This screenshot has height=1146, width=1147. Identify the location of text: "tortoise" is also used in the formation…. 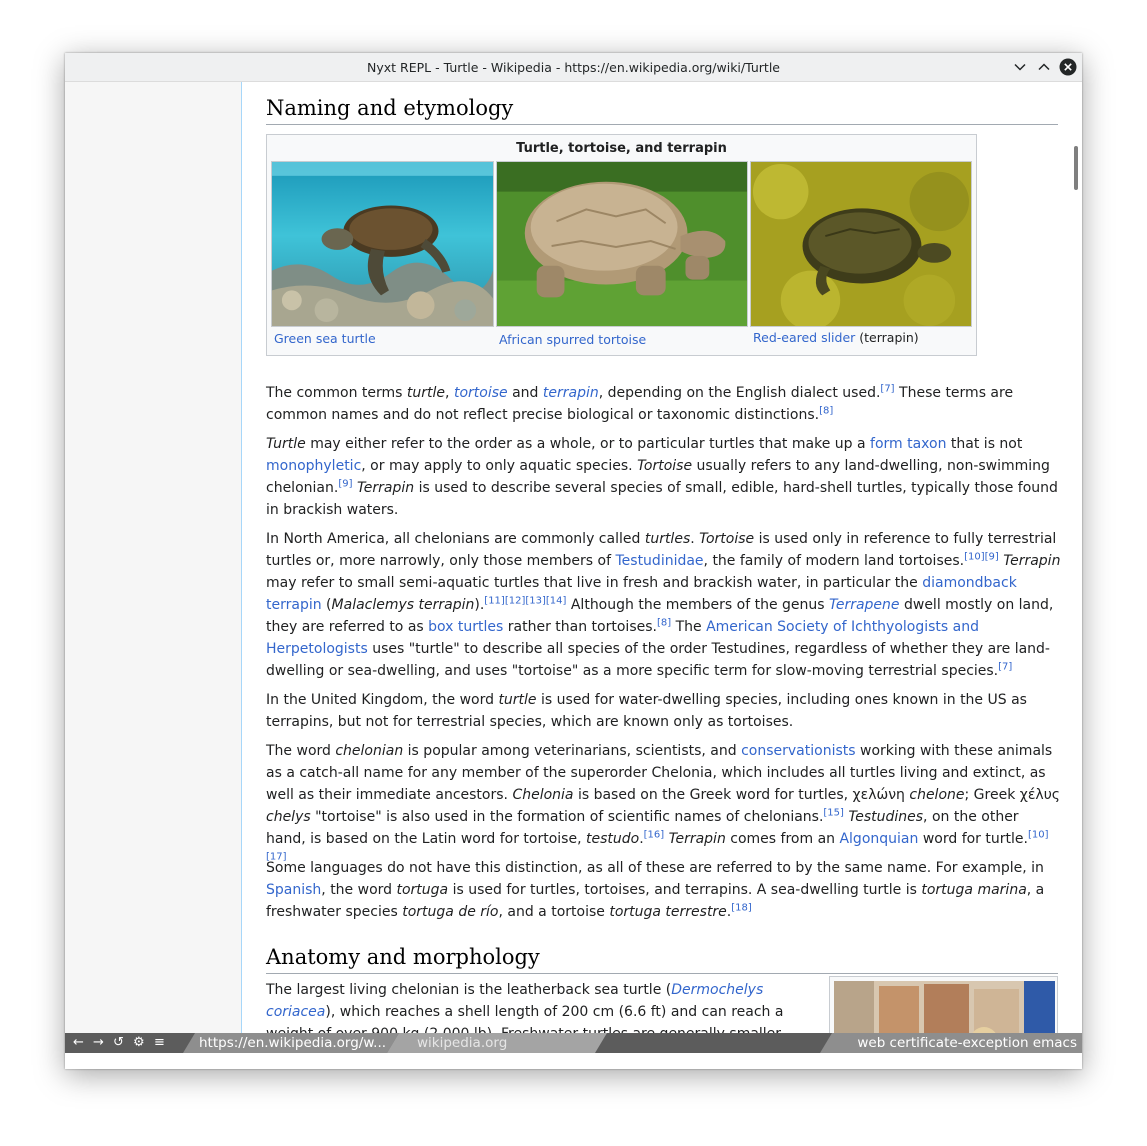
(567, 817).